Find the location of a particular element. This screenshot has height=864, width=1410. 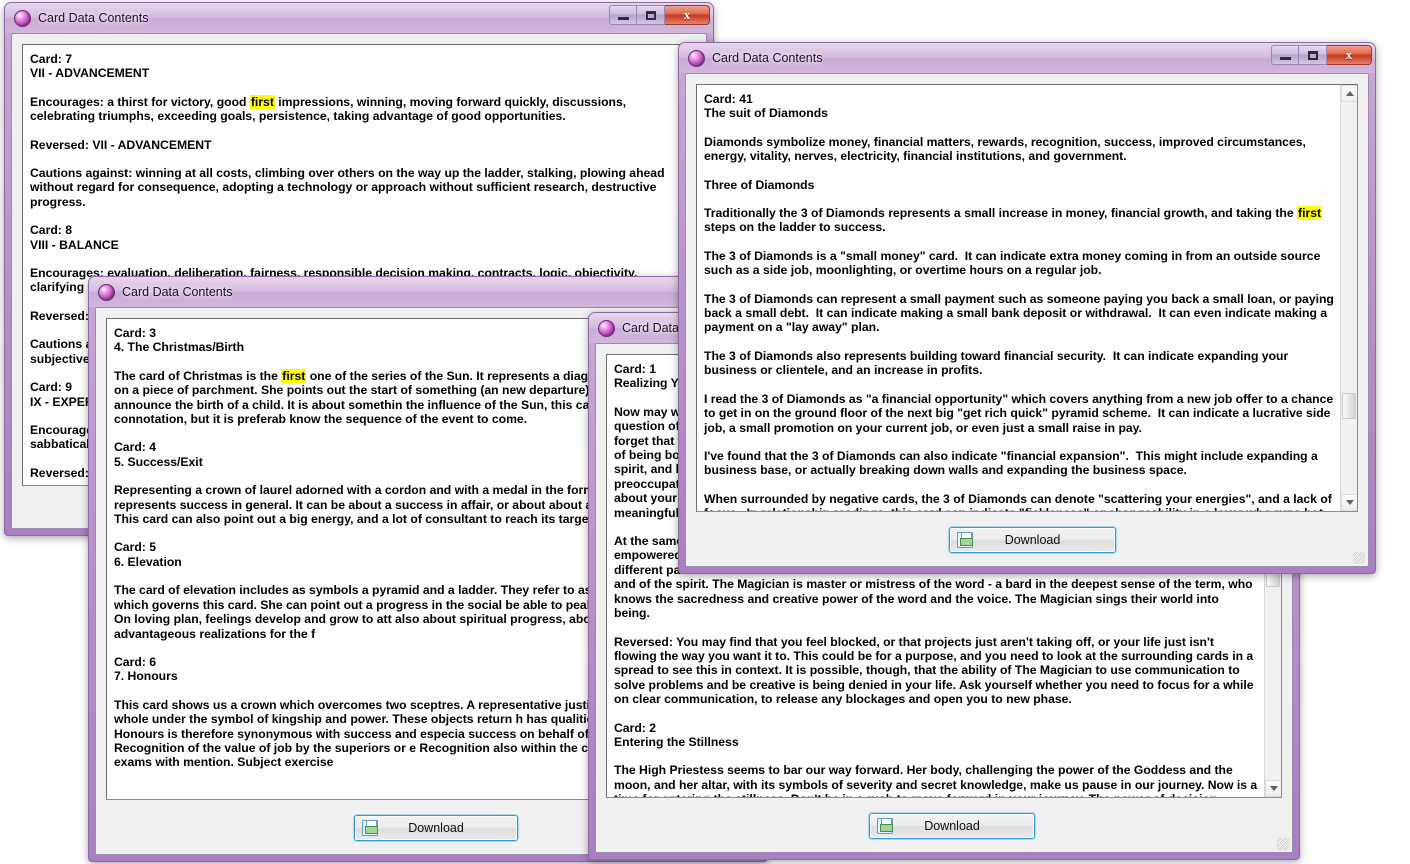

card-paragraph: Card: 2 Entering the Stillness is located at coordinates (676, 734).